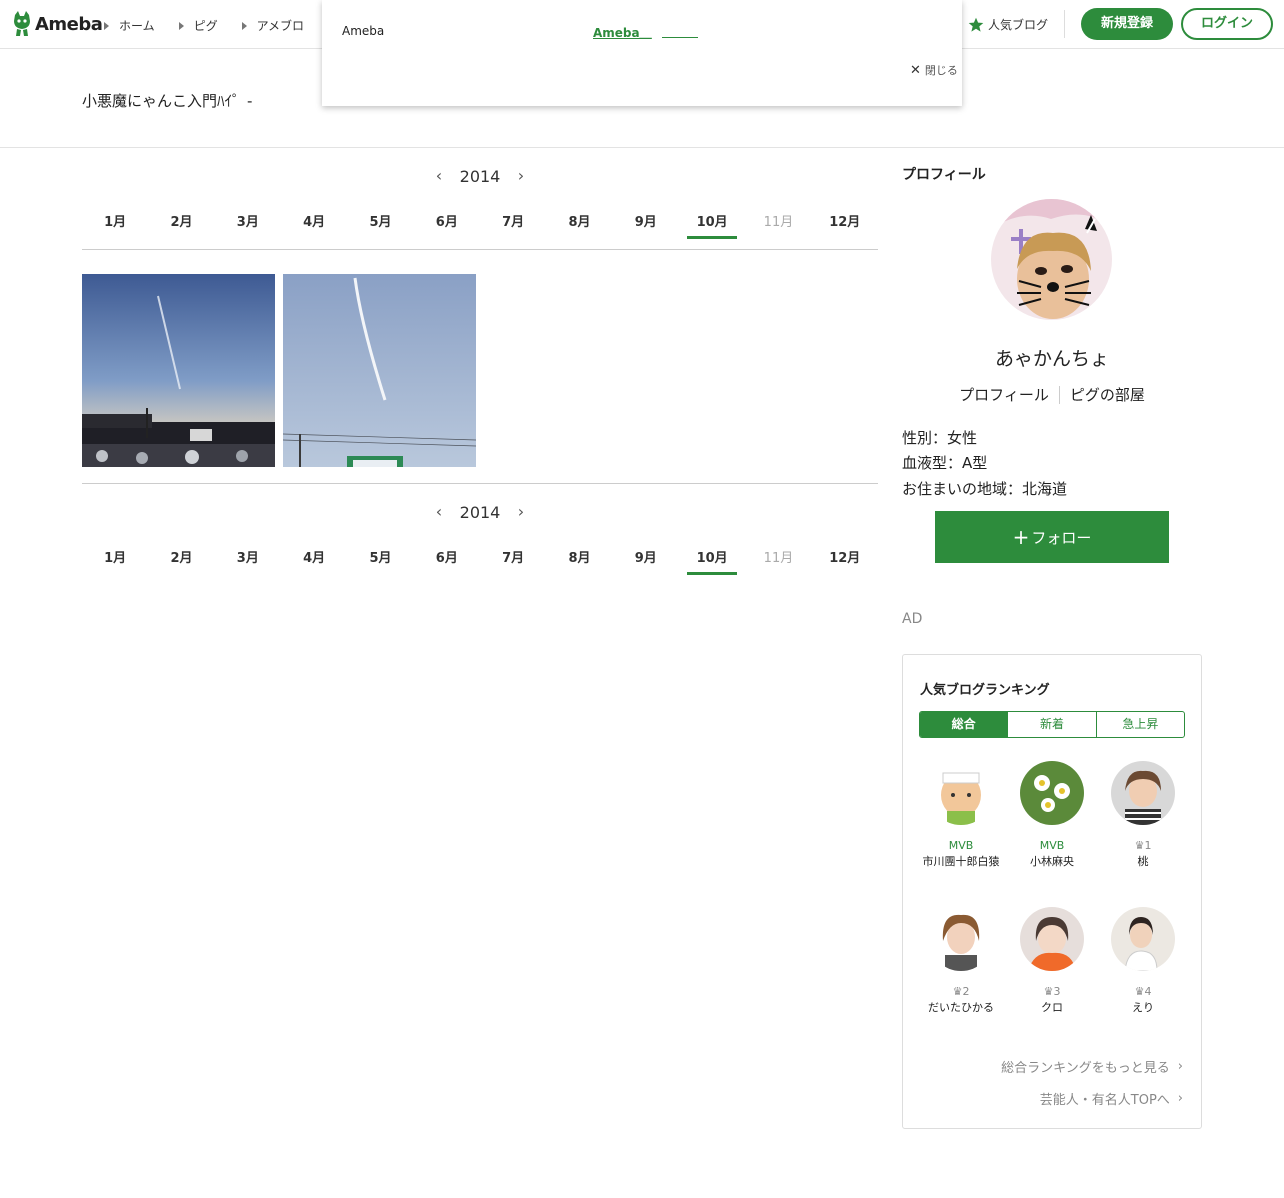  What do you see at coordinates (480, 176) in the screenshot?
I see `year-label: 2014` at bounding box center [480, 176].